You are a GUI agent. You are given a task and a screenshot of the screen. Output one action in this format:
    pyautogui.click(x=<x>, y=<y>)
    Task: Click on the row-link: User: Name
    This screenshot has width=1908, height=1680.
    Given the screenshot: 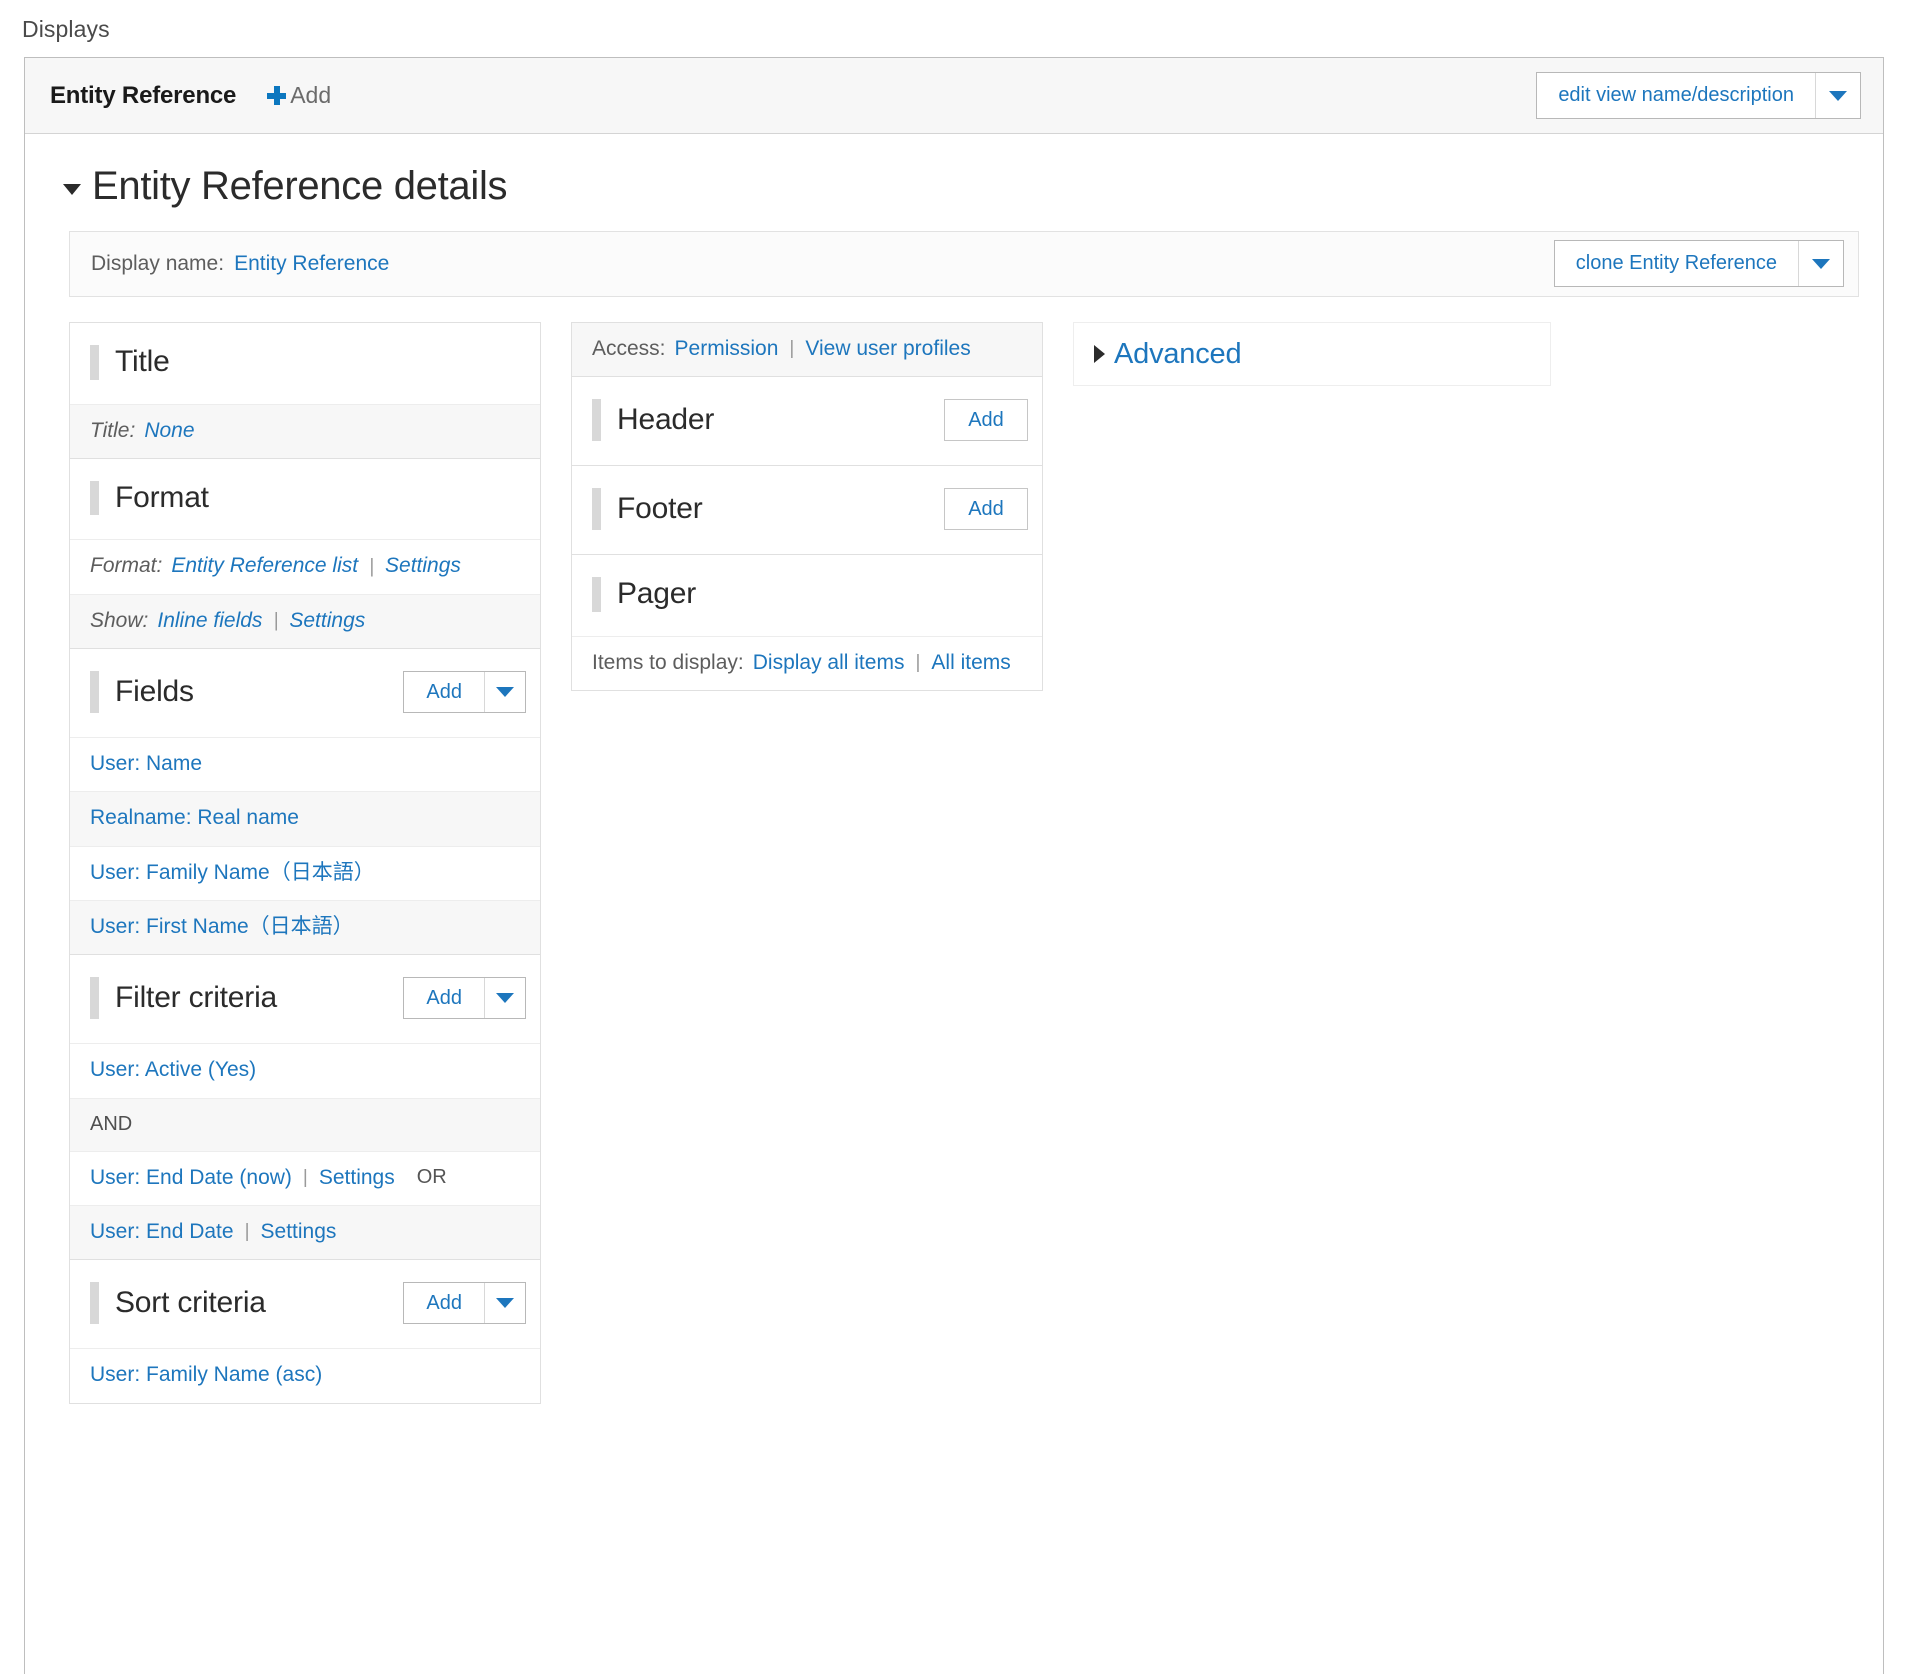 What is the action you would take?
    pyautogui.click(x=146, y=764)
    